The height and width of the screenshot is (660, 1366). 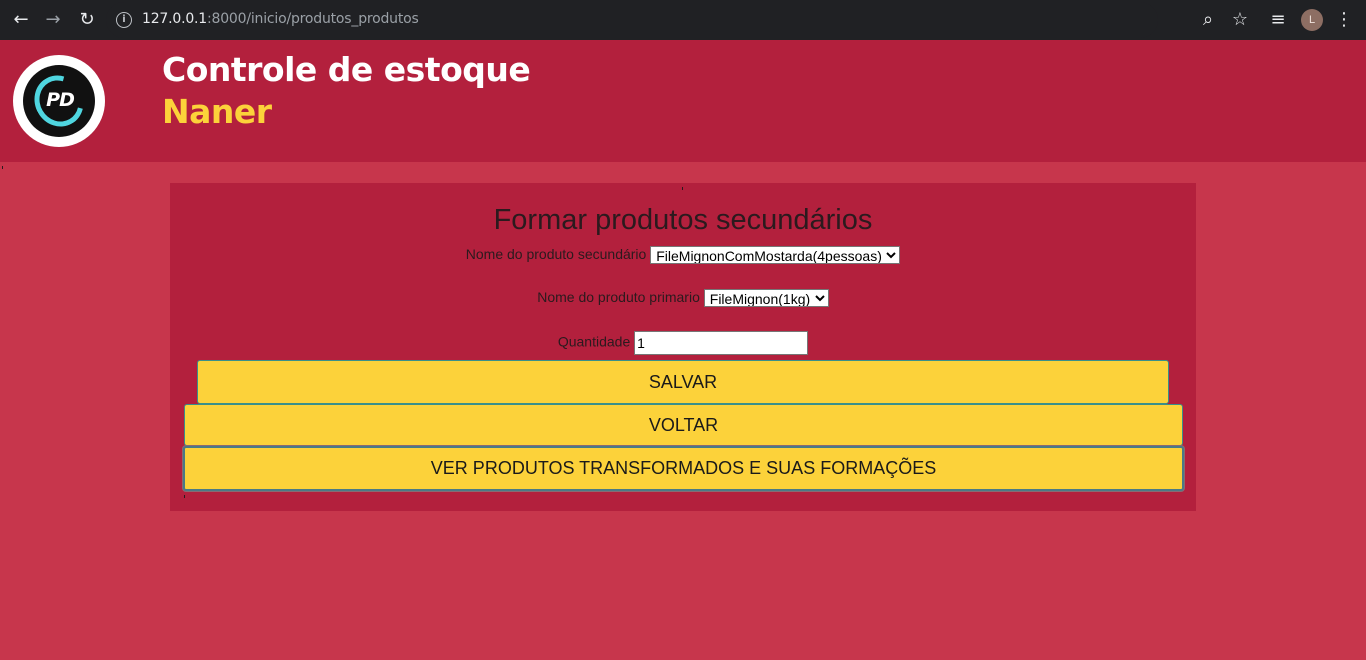 What do you see at coordinates (313, 19) in the screenshot?
I see `url-path: :8000/inicio/produtos_produtos` at bounding box center [313, 19].